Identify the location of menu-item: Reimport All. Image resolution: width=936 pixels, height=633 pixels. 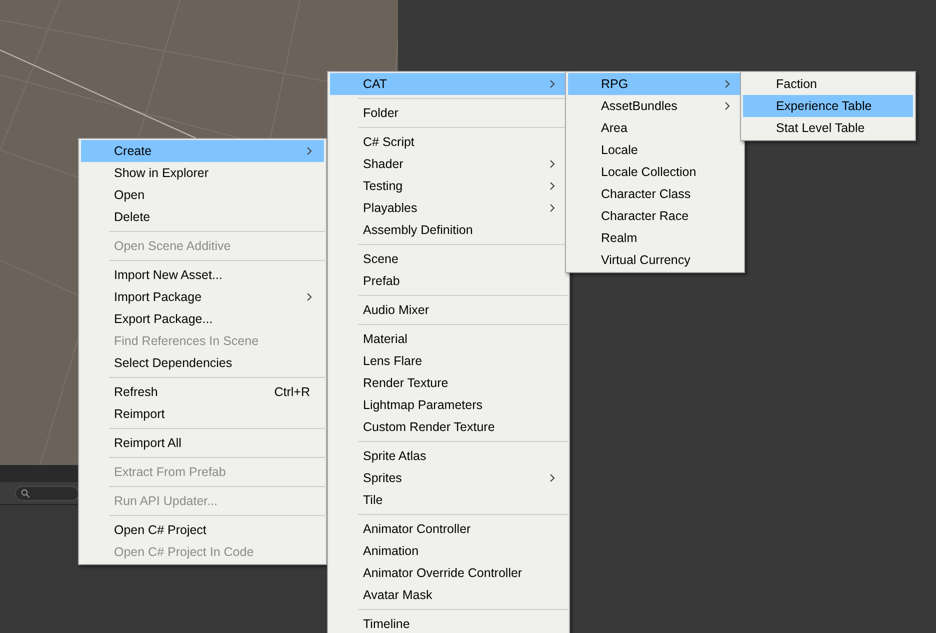
(202, 443).